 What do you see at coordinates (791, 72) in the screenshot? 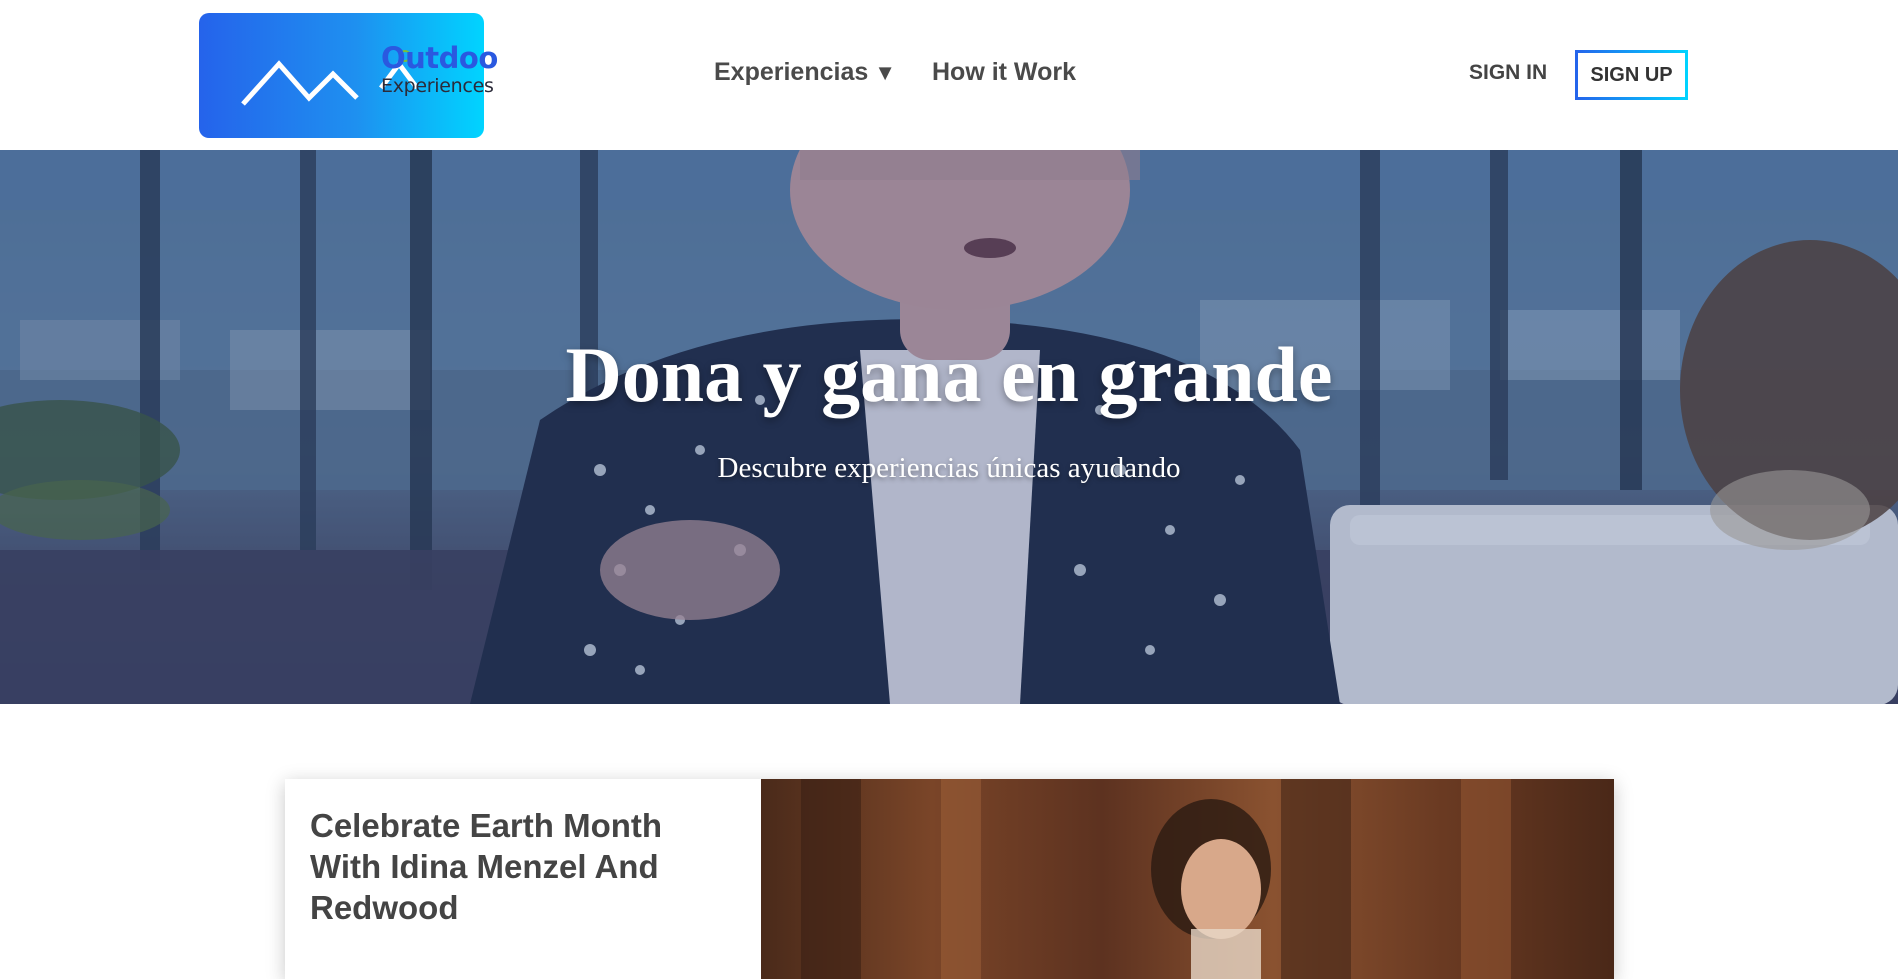
I see `nav-experiencias-label: Experiencias` at bounding box center [791, 72].